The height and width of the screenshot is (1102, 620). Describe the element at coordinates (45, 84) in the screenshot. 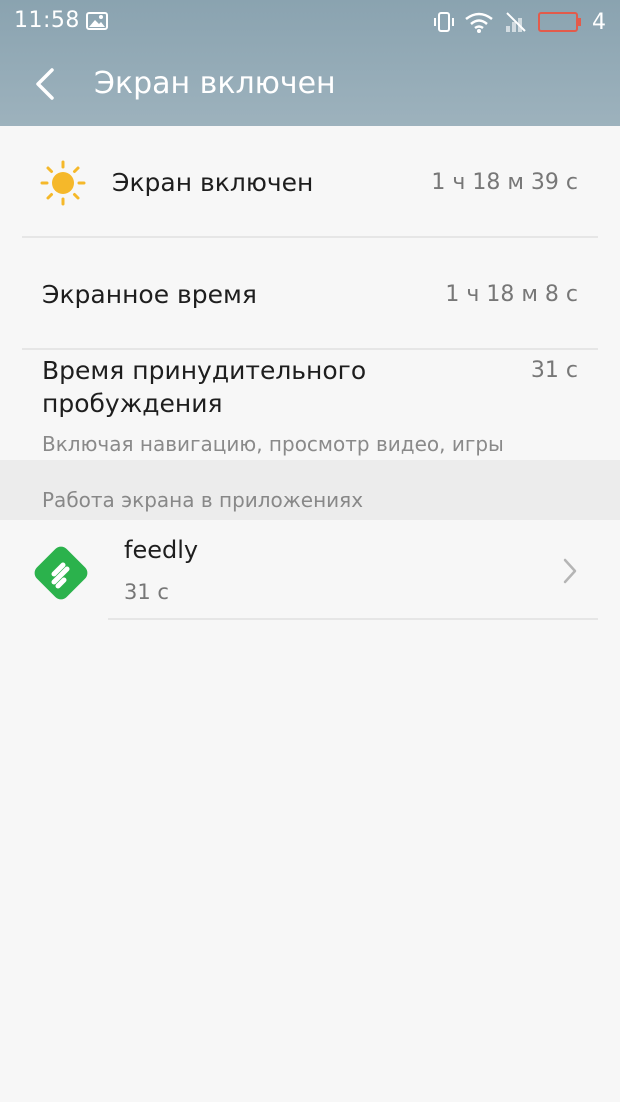

I see `chevron-left-icon` at that location.